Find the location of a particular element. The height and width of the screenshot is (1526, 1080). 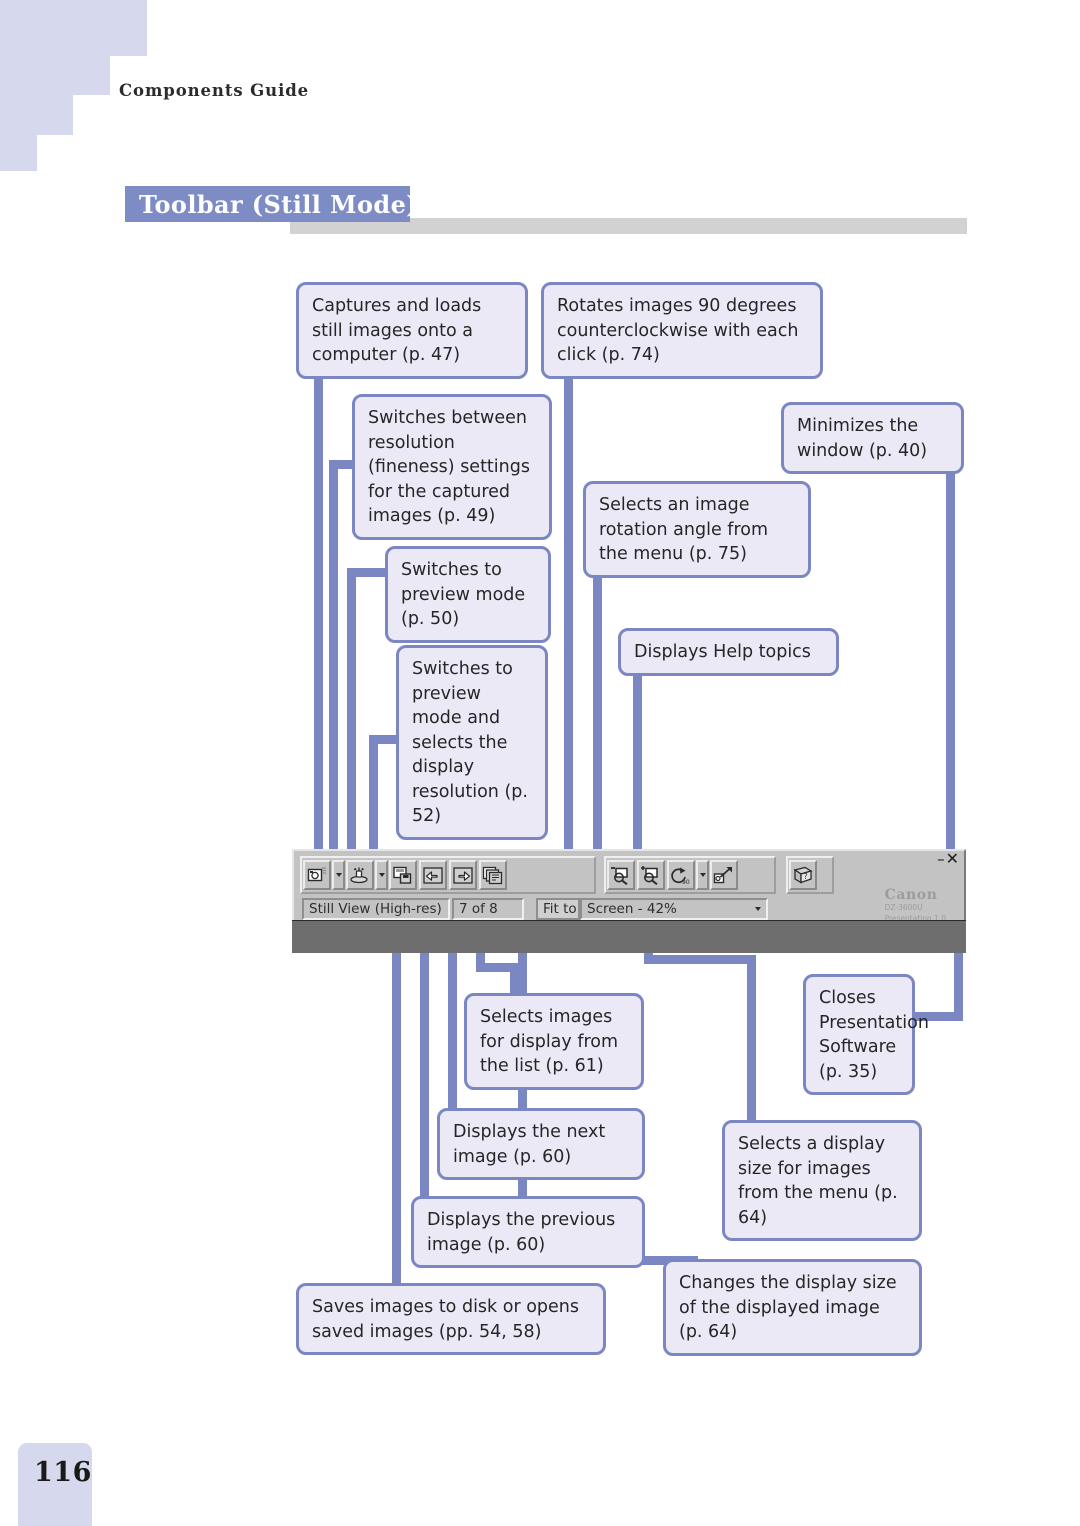

resolution-button is located at coordinates (360, 875).